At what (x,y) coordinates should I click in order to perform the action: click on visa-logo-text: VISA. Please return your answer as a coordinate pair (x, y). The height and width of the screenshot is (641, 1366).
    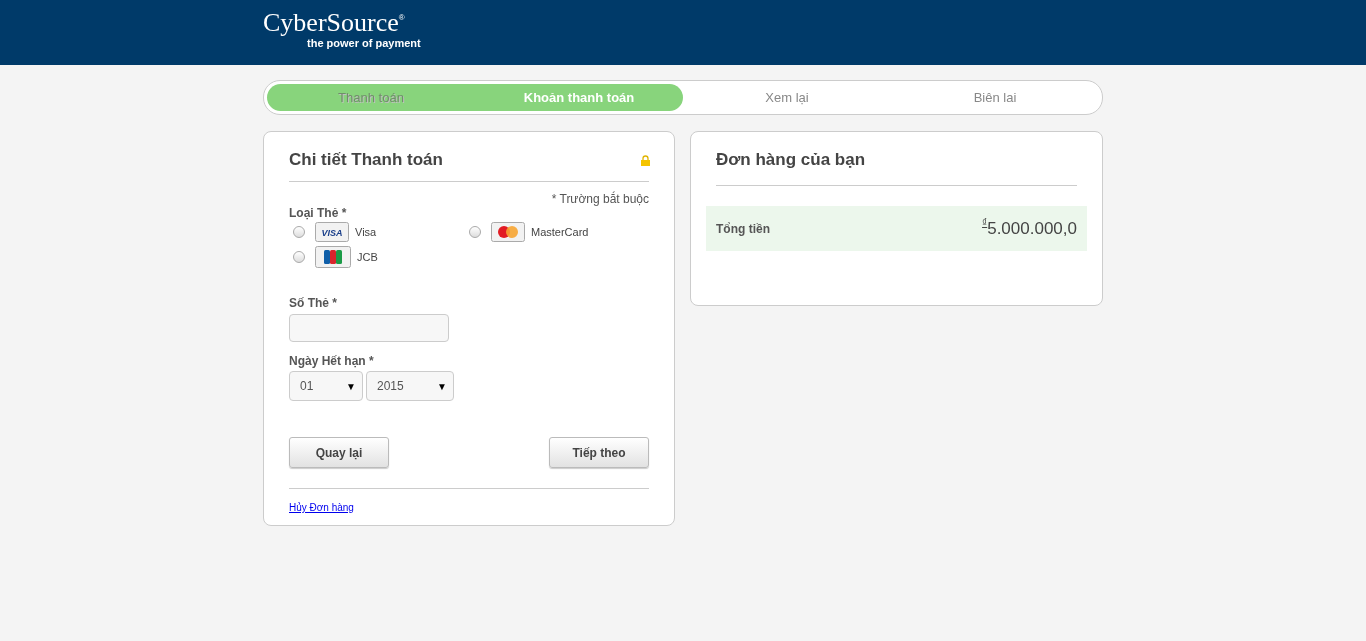
    Looking at the image, I should click on (332, 233).